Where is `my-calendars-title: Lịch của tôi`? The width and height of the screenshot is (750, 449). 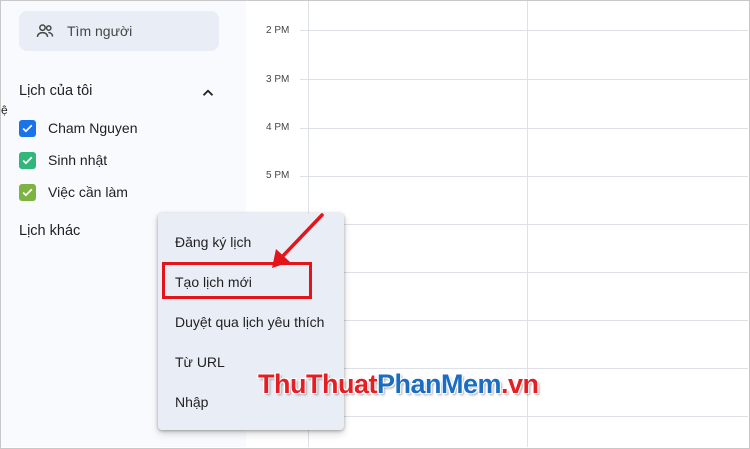
my-calendars-title: Lịch của tôi is located at coordinates (55, 91).